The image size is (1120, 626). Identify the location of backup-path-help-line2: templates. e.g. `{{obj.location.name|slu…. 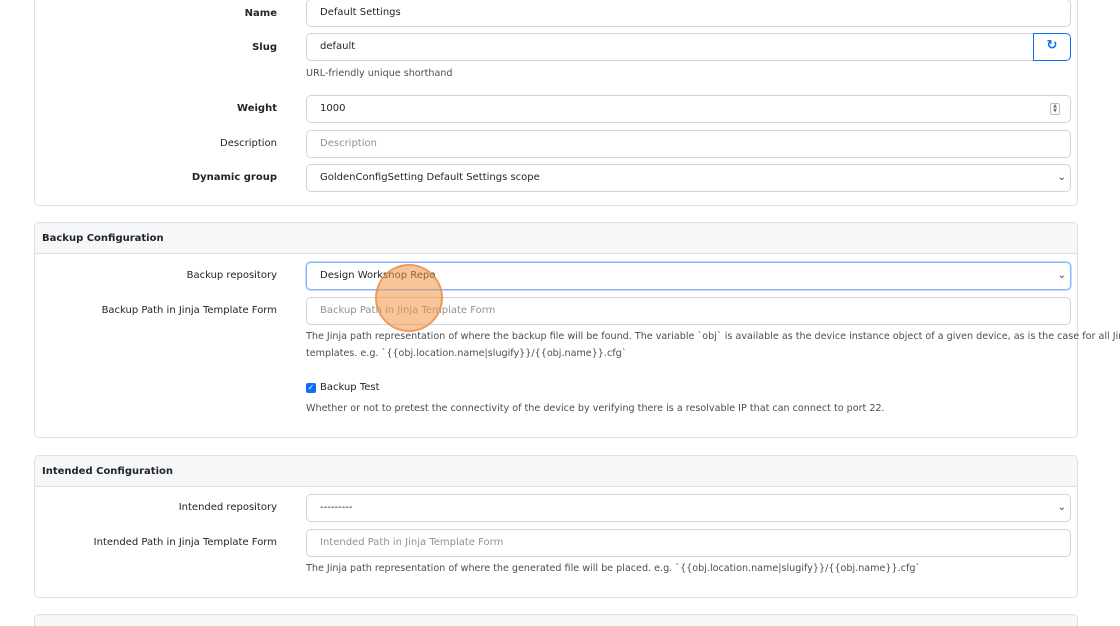
(466, 353).